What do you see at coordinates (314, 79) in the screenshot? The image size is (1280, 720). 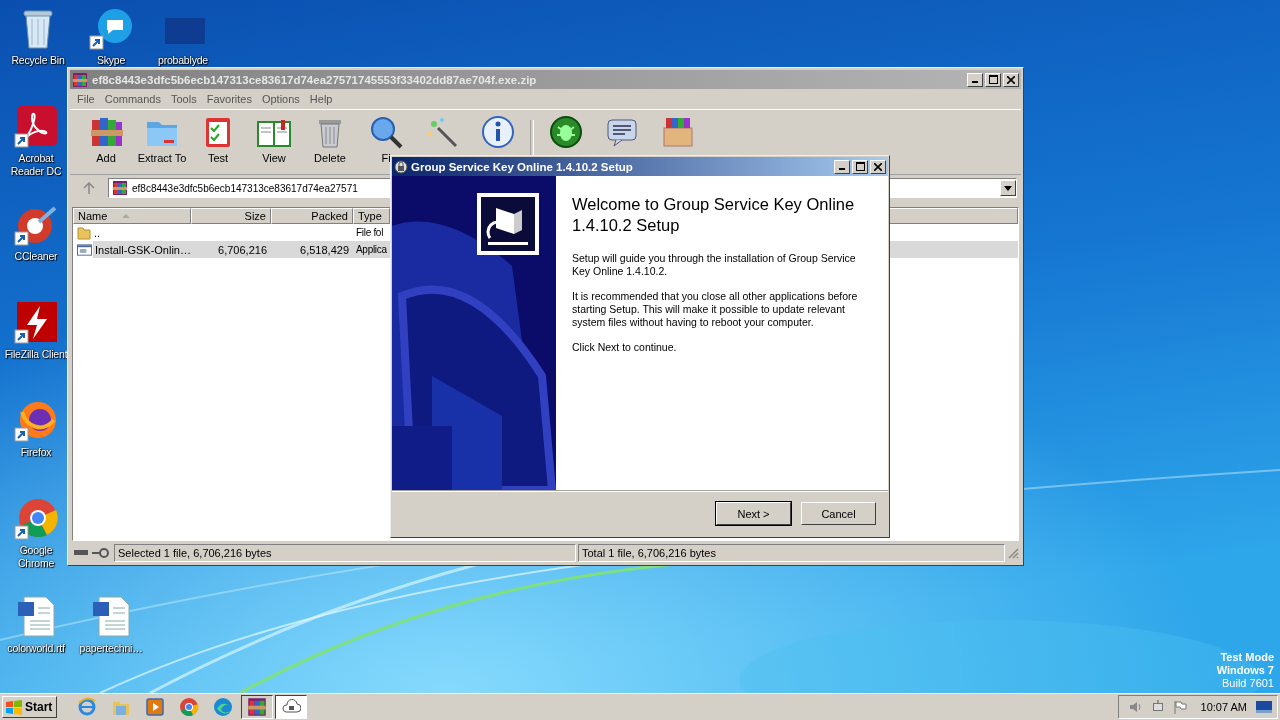 I see `window-title: ef8c8443e3dfc5b6ecb147313ce83617d74ea27571745553f33402dd87ae704f.exe.zip` at bounding box center [314, 79].